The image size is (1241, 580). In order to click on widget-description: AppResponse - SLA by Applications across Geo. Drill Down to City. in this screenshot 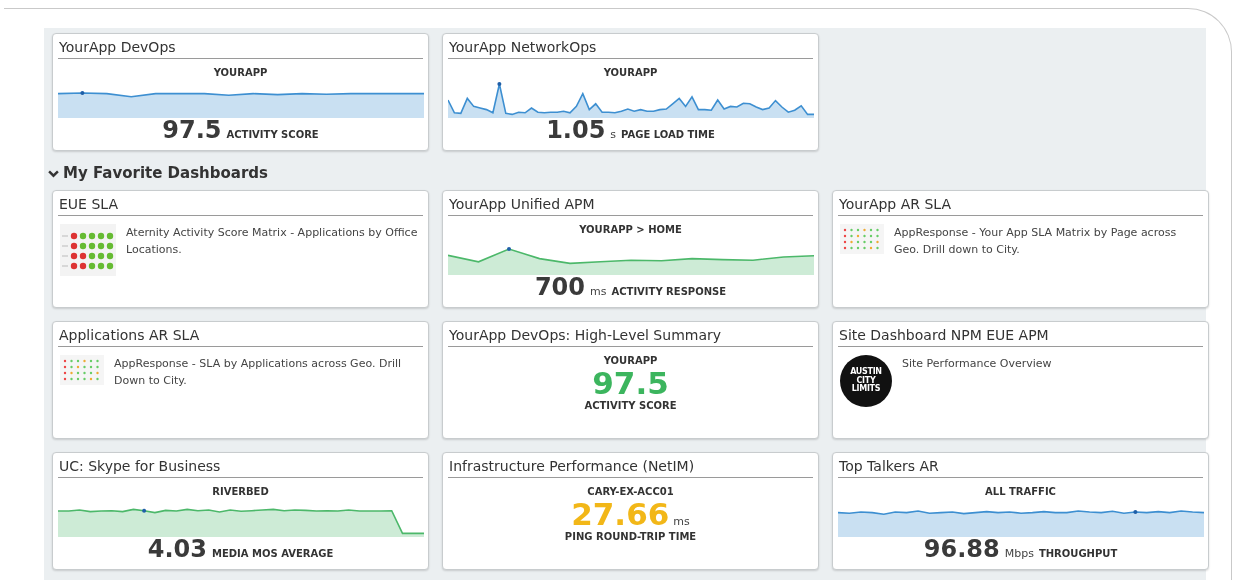, I will do `click(258, 373)`.